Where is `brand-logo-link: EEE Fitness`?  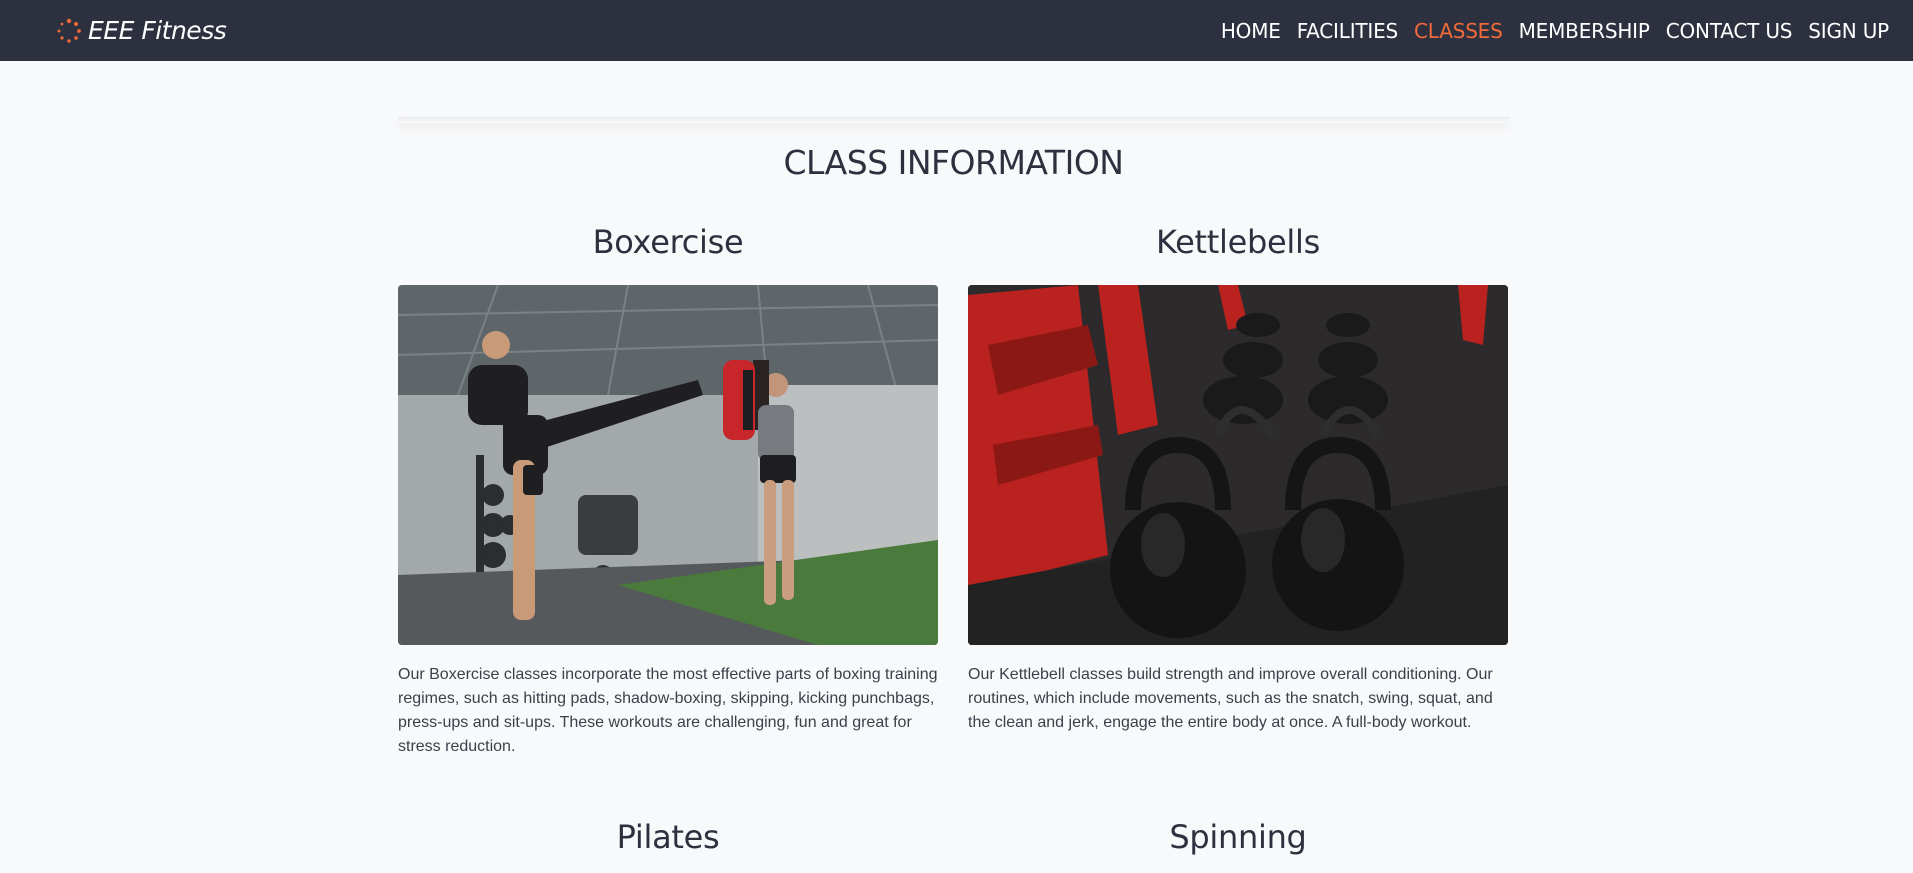
brand-logo-link: EEE Fitness is located at coordinates (141, 30).